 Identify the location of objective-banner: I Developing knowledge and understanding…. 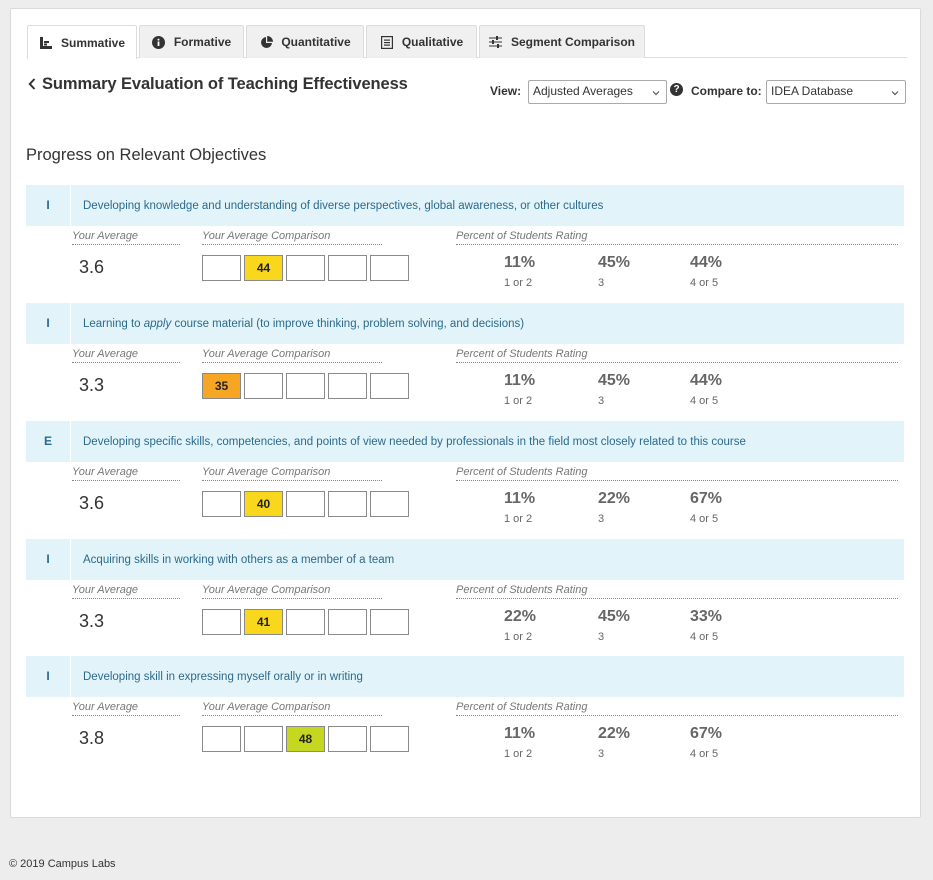
(465, 205).